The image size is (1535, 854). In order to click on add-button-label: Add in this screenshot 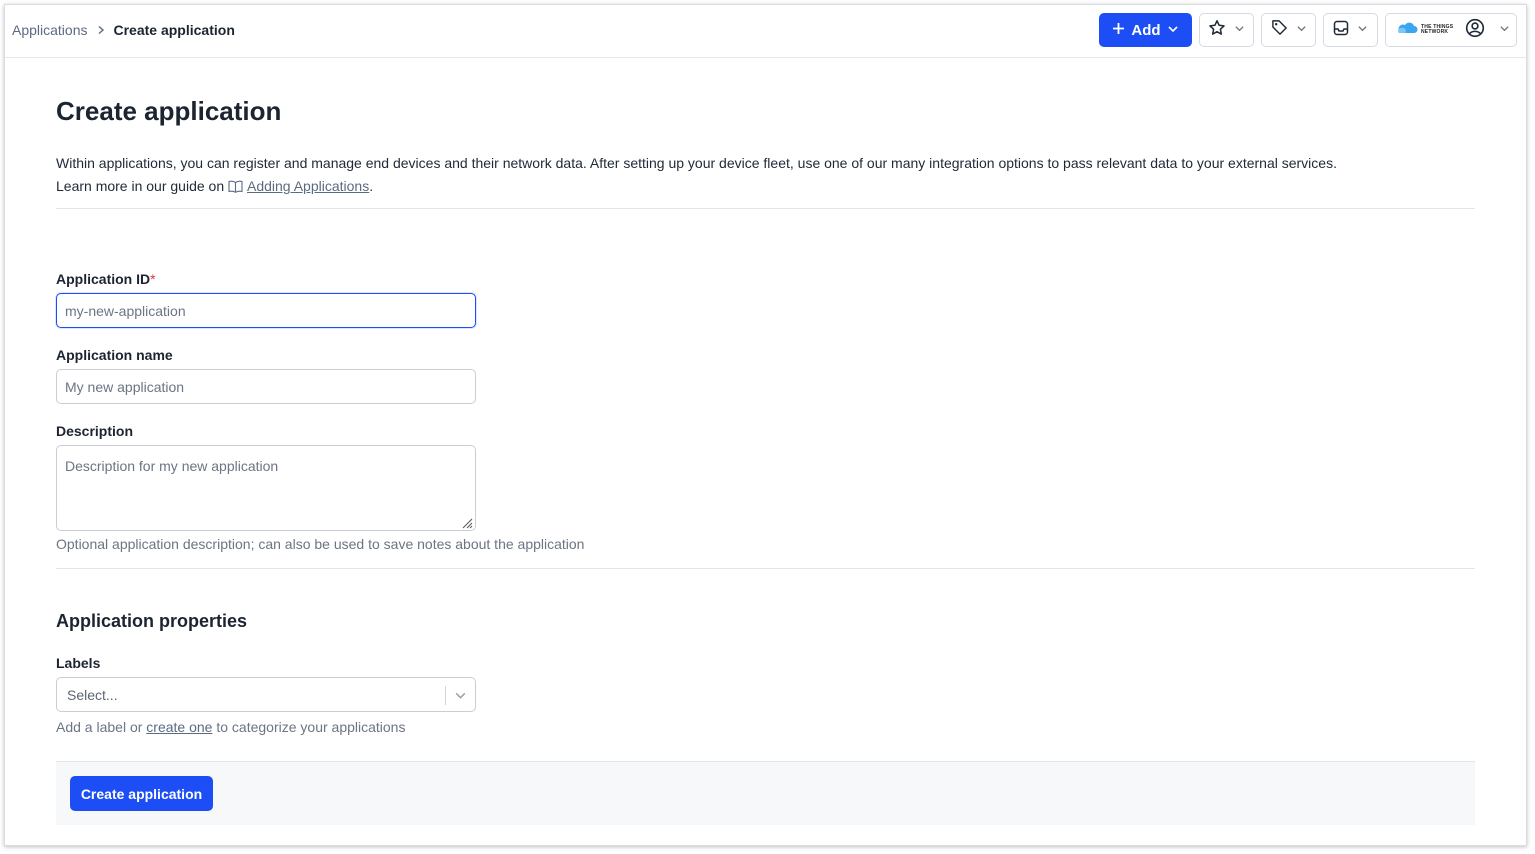, I will do `click(1146, 30)`.